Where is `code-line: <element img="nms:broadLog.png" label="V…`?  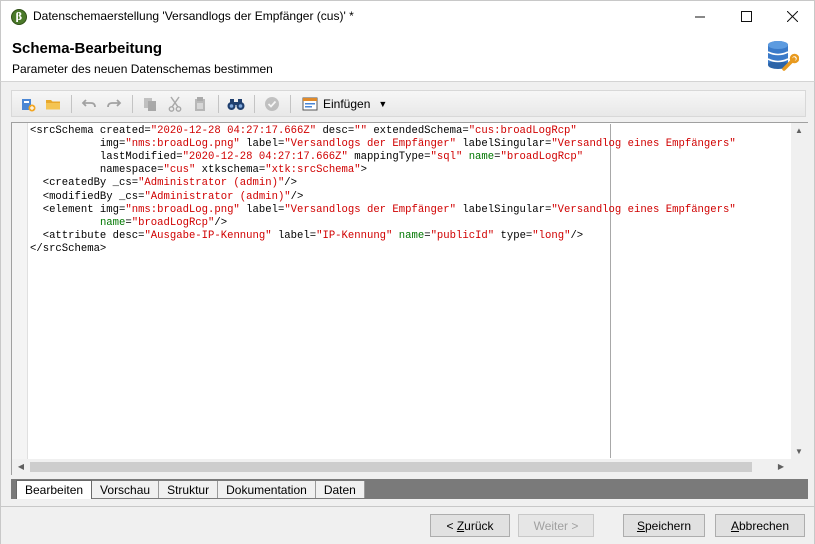
code-line: <element img="nms:broadLog.png" label="V… is located at coordinates (383, 210).